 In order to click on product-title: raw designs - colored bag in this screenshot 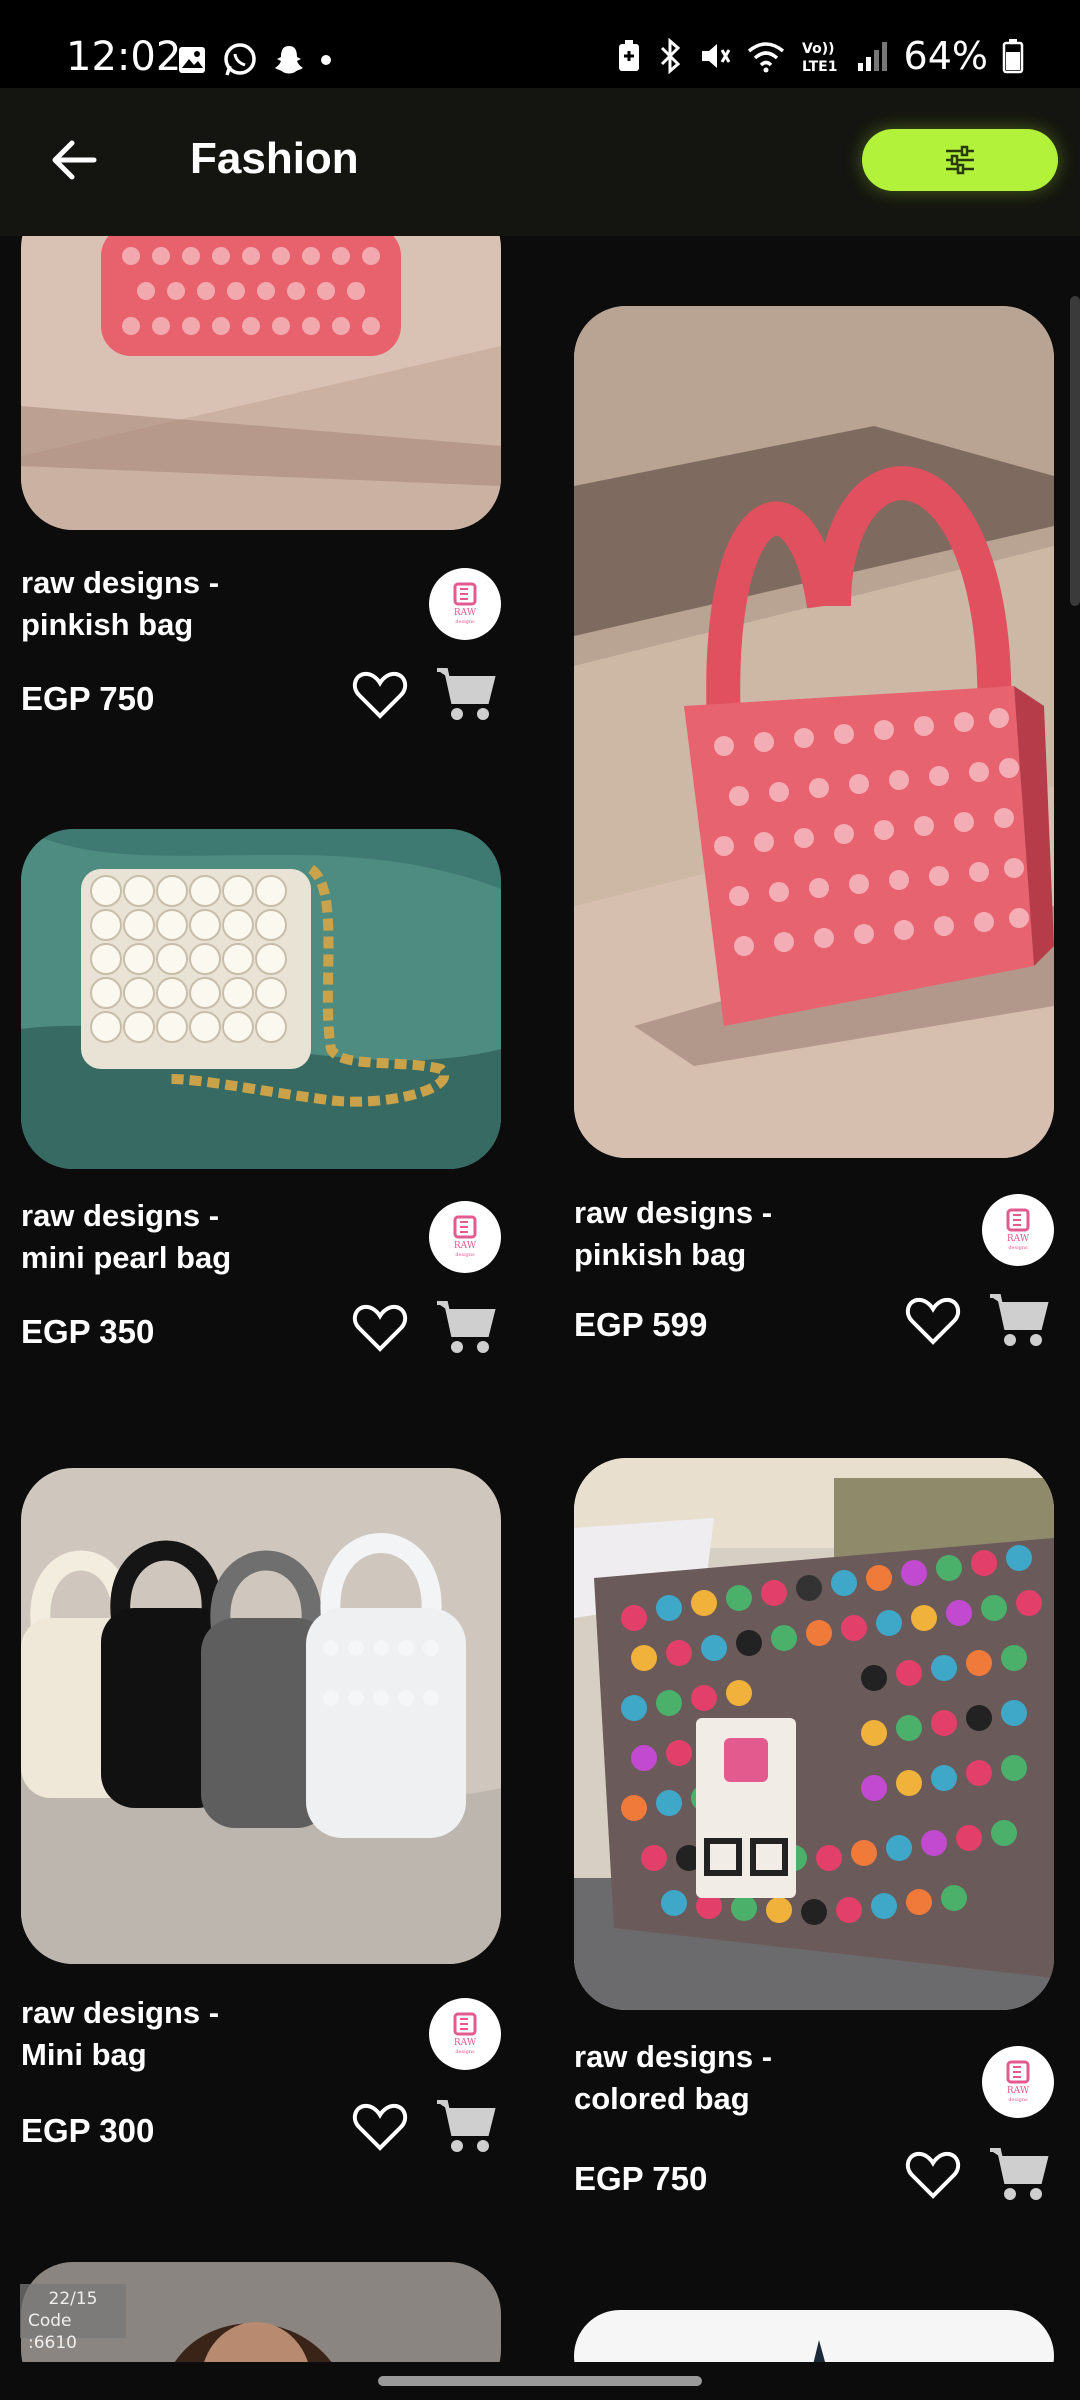, I will do `click(734, 2078)`.